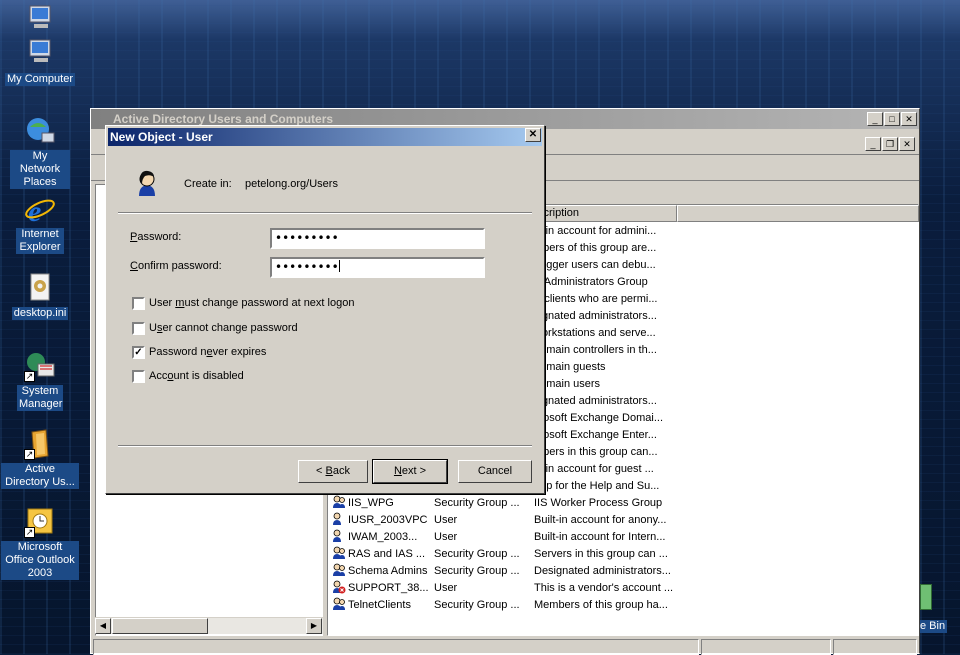 The height and width of the screenshot is (655, 960). What do you see at coordinates (209, 625) in the screenshot?
I see `tree-horizontal-scrollbar: ◀ ▶` at bounding box center [209, 625].